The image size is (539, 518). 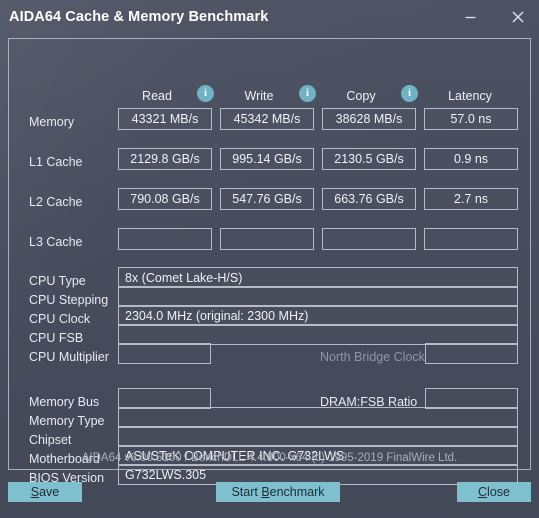 What do you see at coordinates (471, 239) in the screenshot?
I see `l3-latency-value` at bounding box center [471, 239].